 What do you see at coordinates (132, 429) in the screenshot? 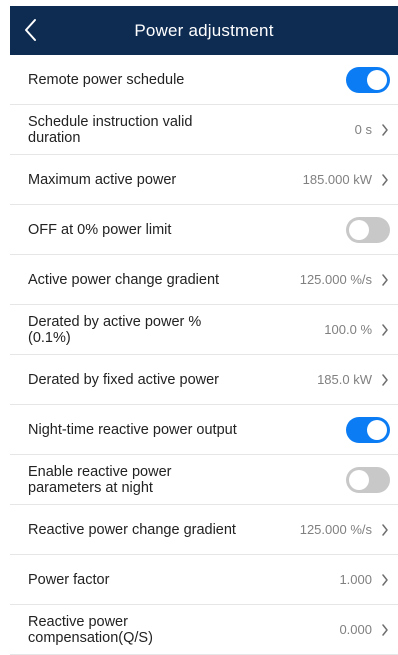
I see `setting-label: Night-time reactive power output` at bounding box center [132, 429].